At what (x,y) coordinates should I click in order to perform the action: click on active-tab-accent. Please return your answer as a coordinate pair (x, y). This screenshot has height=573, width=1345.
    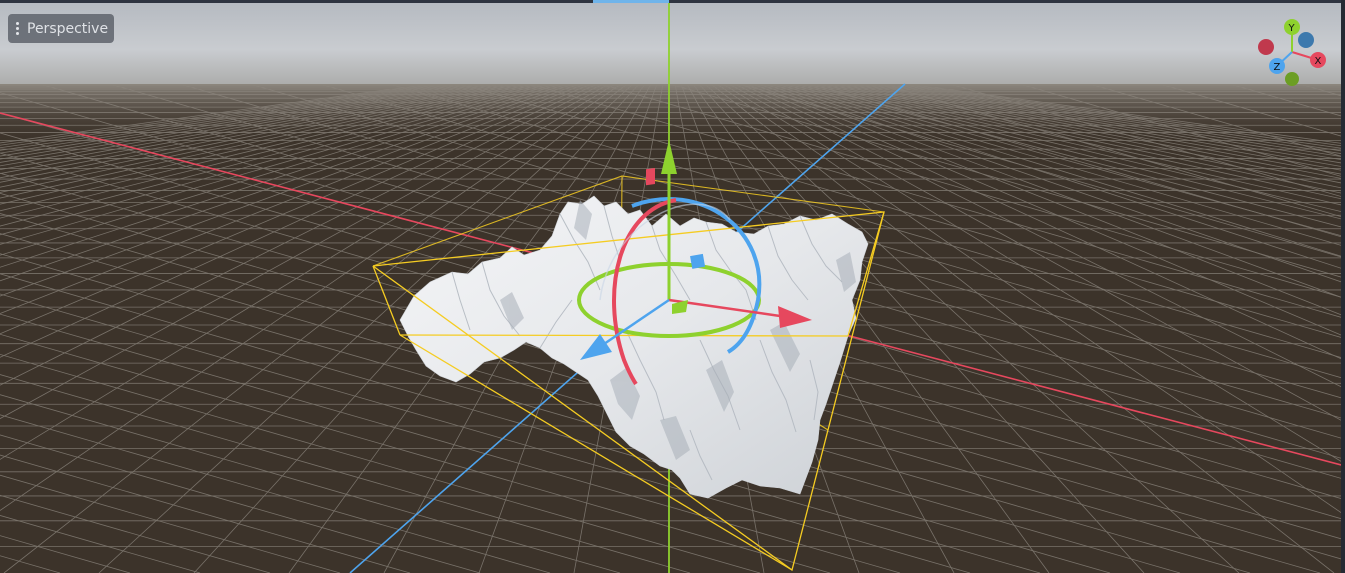
    Looking at the image, I should click on (631, 1).